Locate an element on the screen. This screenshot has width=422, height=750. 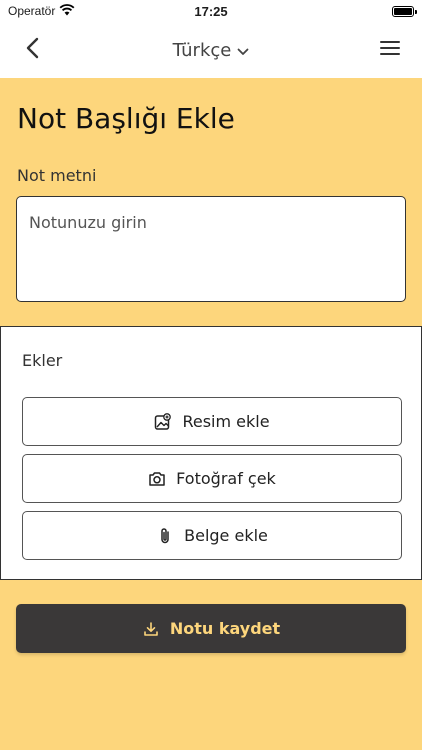
language-selector: Türkçe is located at coordinates (211, 50).